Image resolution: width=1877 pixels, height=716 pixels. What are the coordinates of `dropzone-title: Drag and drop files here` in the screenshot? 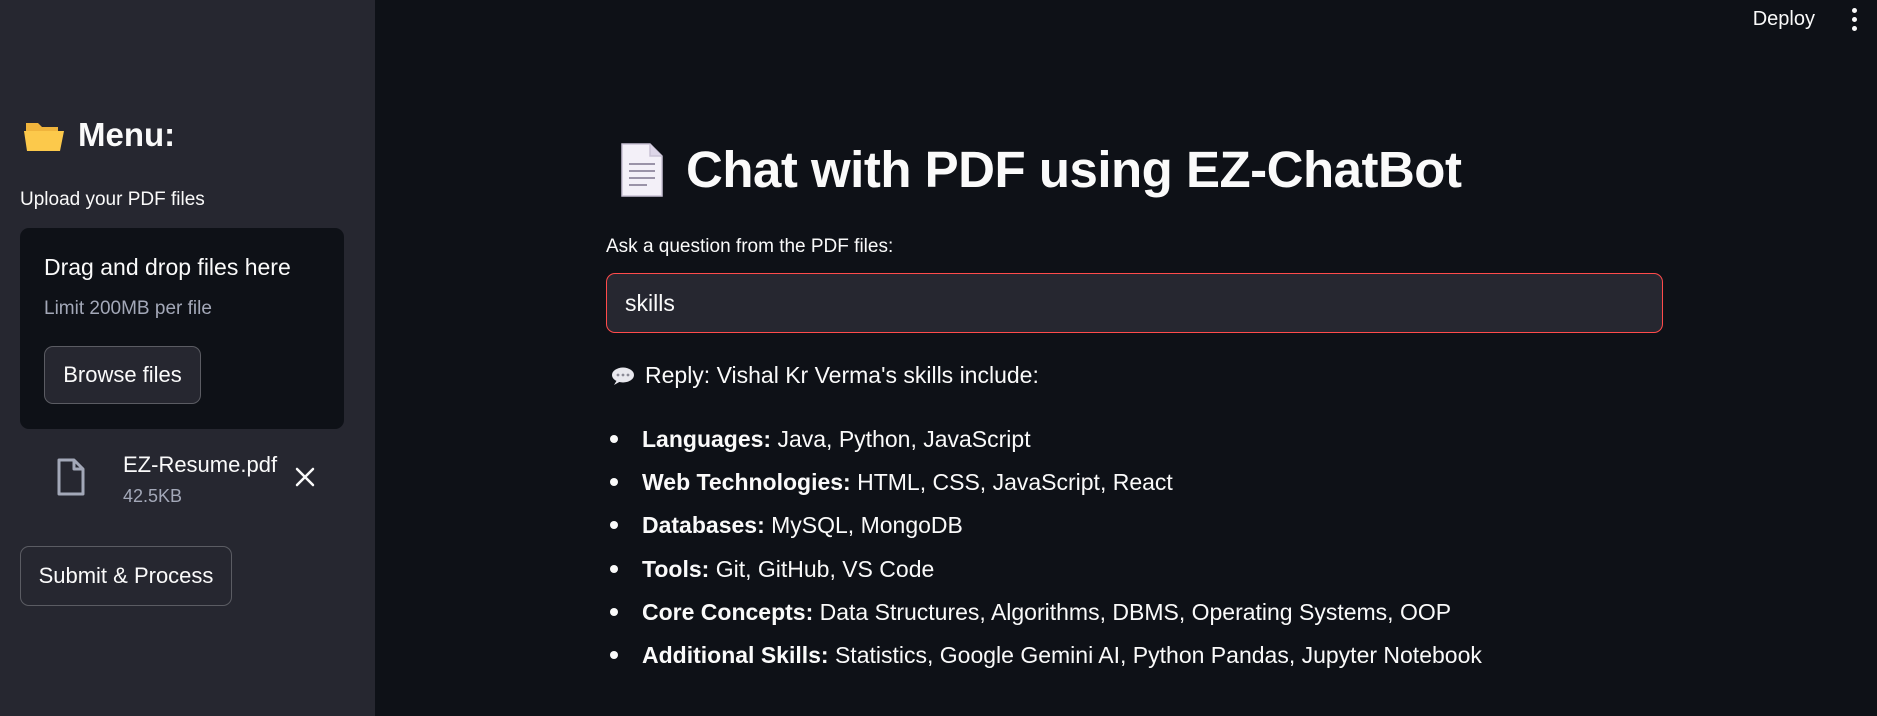 It's located at (167, 267).